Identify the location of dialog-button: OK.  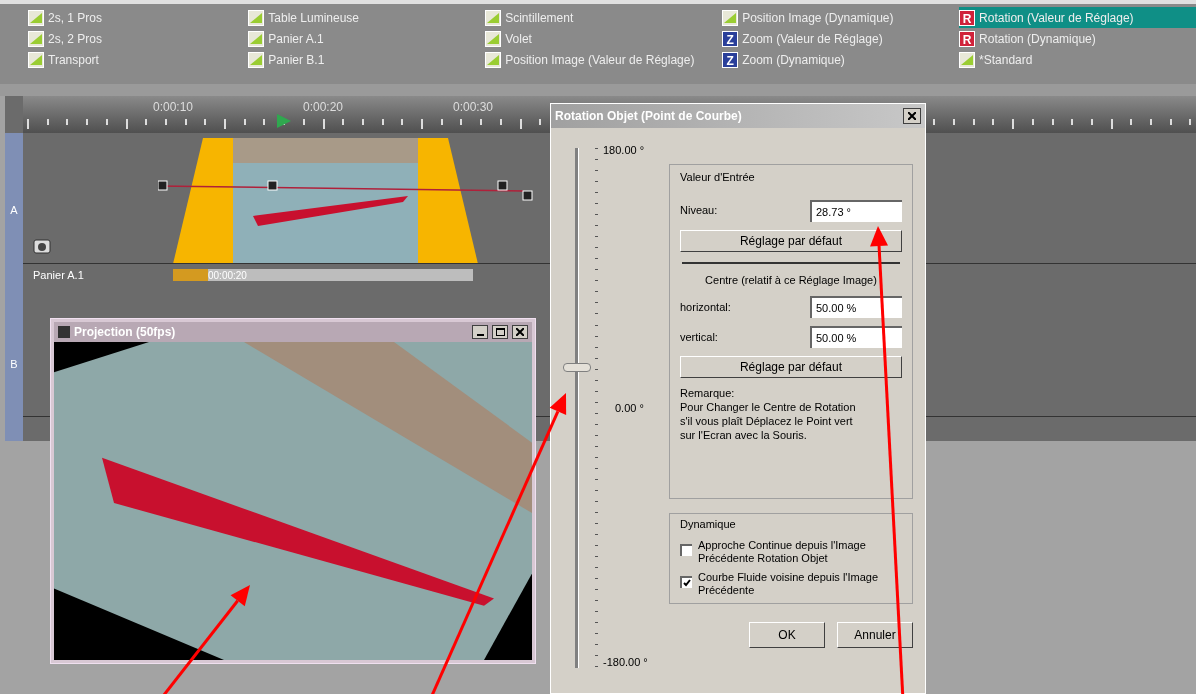
(787, 634).